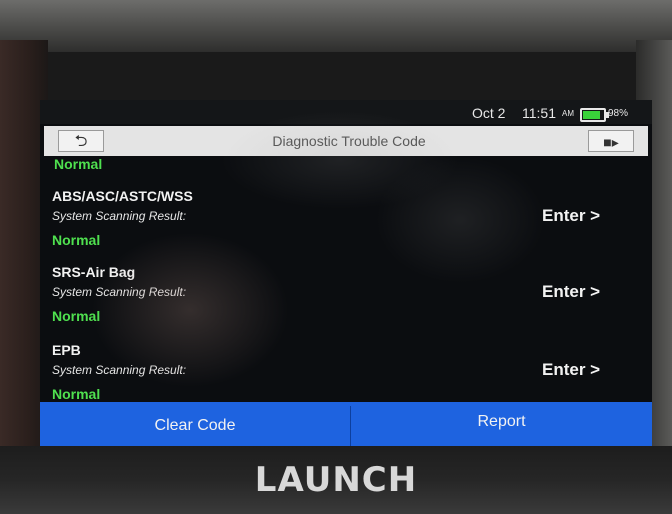  What do you see at coordinates (78, 164) in the screenshot?
I see `previous-item-status: Normal` at bounding box center [78, 164].